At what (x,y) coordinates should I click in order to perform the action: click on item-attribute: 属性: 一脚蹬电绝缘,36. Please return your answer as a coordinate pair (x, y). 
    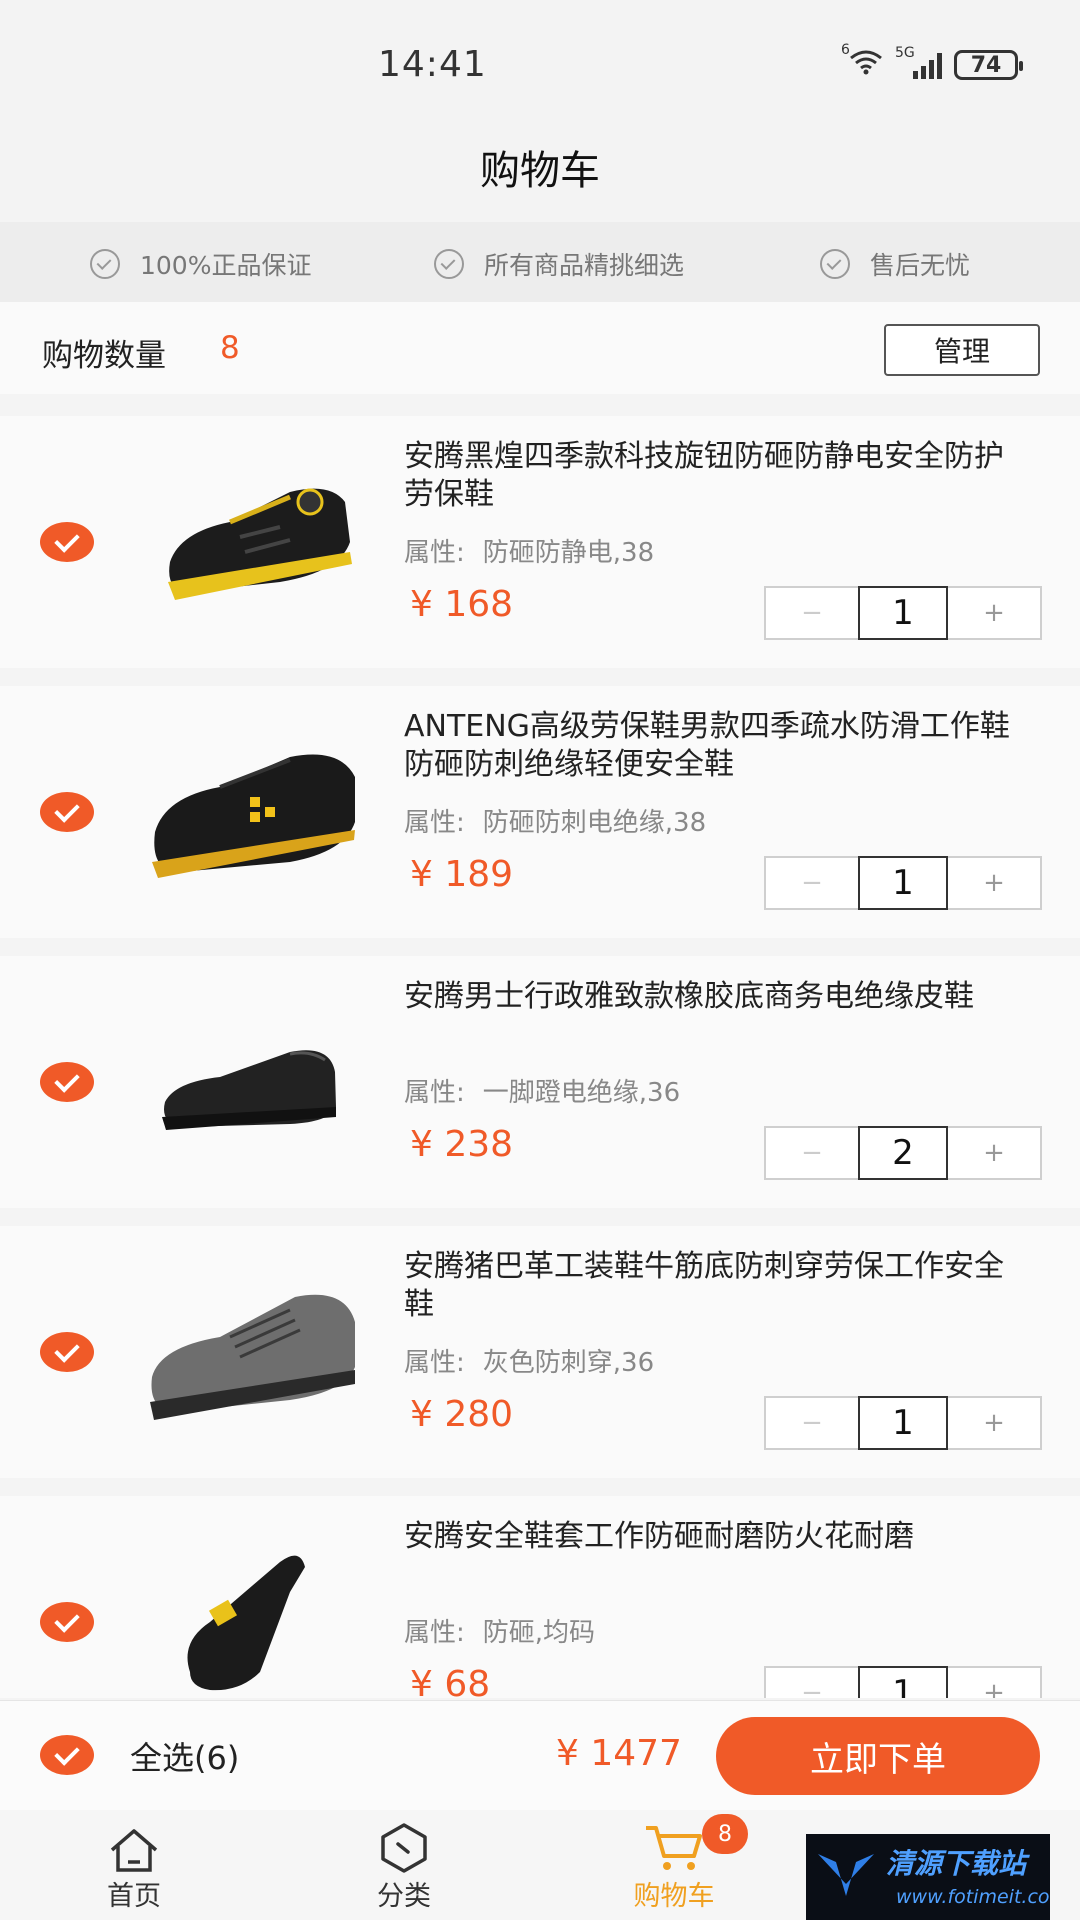
    Looking at the image, I should click on (542, 1090).